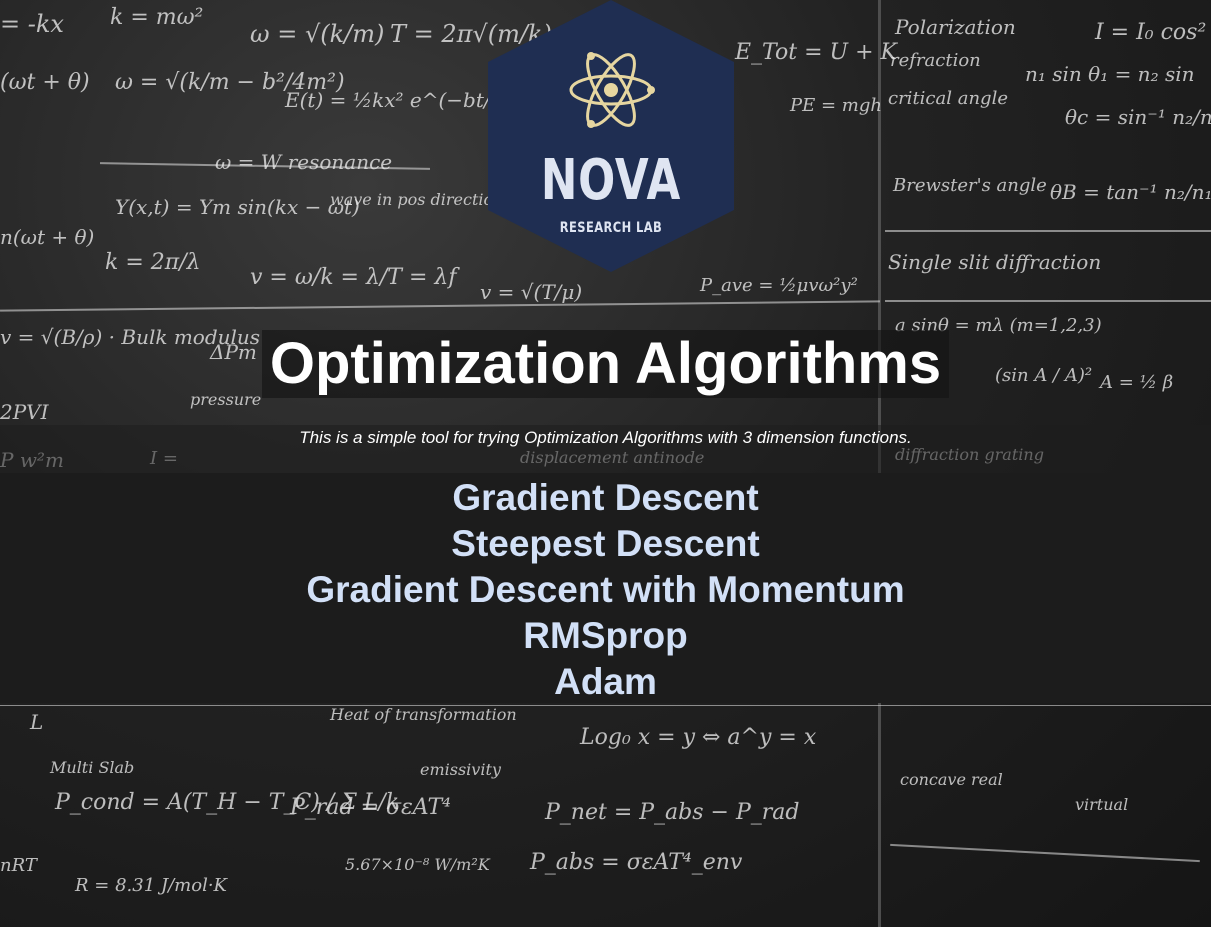 This screenshot has height=927, width=1211. I want to click on logo-subtitle: RESEARCH LAB, so click(611, 228).